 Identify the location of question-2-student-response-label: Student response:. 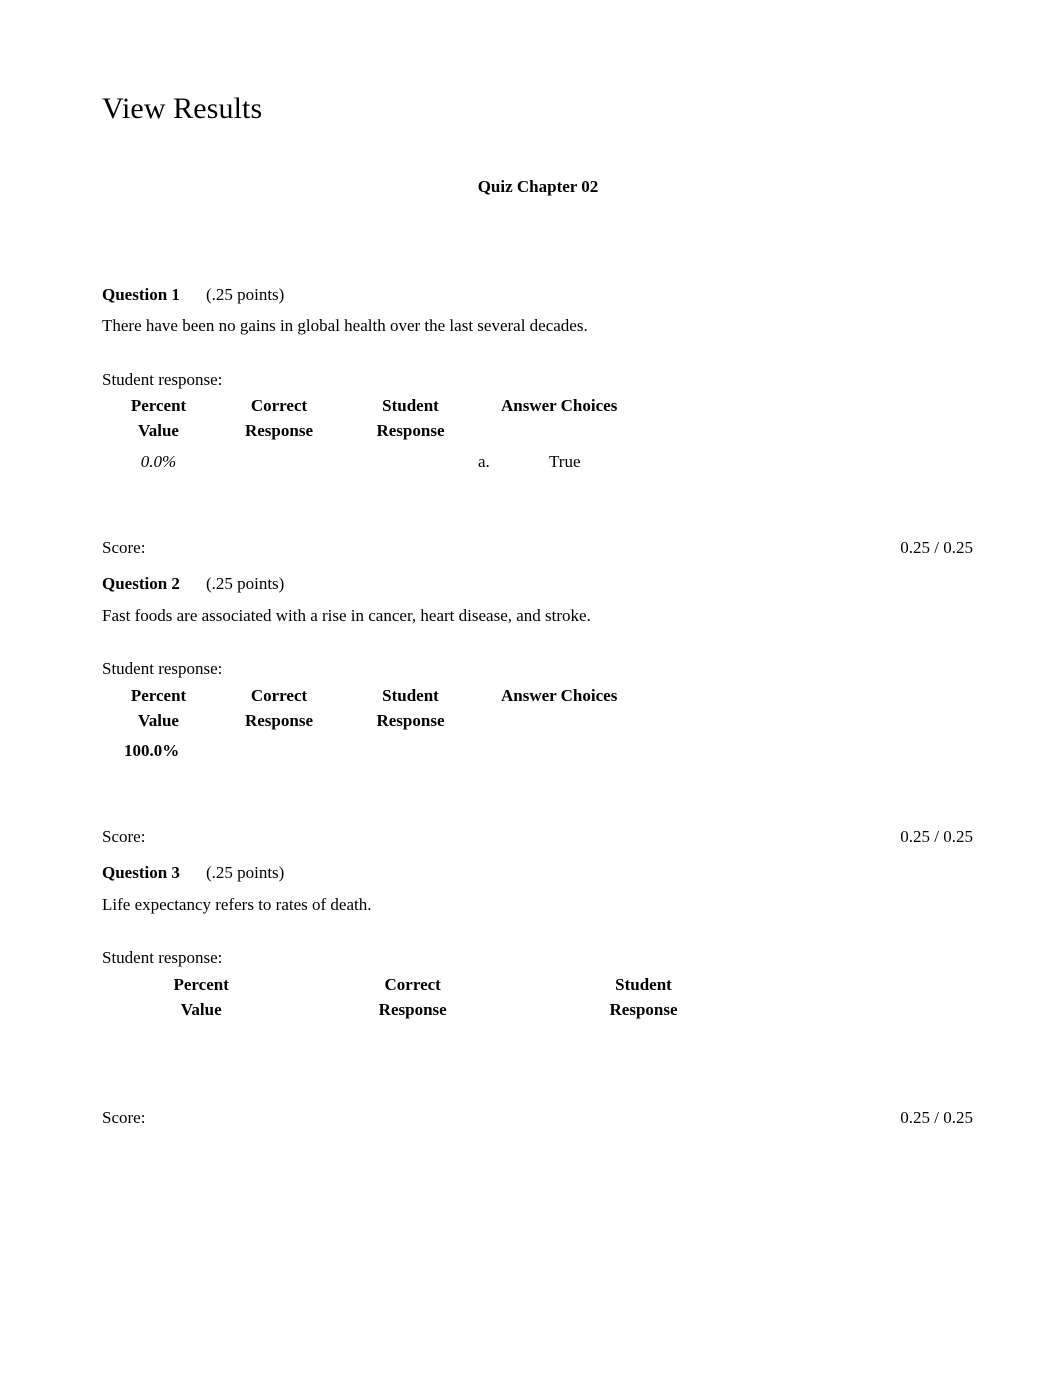
(162, 669).